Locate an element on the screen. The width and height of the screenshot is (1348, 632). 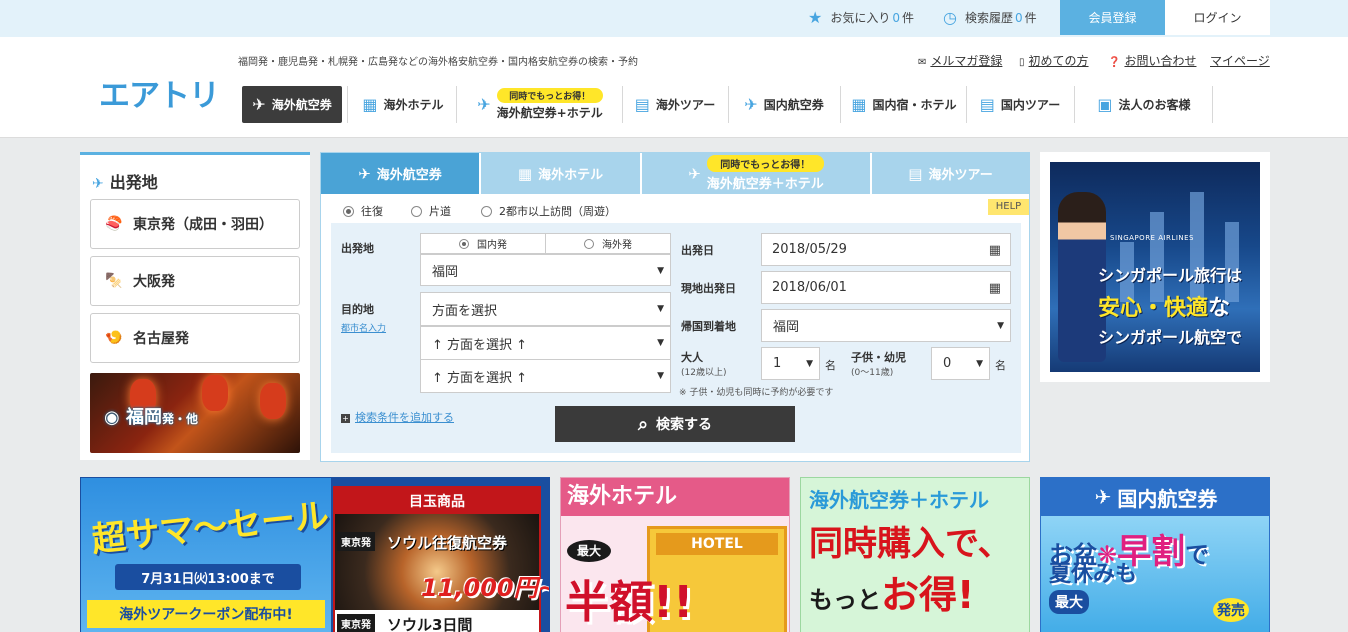
header-tagline: 福岡発・鹿児島発・札幌発・広島発などの海外格安航空券・国内格安航空券の検索・予約 is located at coordinates (438, 62).